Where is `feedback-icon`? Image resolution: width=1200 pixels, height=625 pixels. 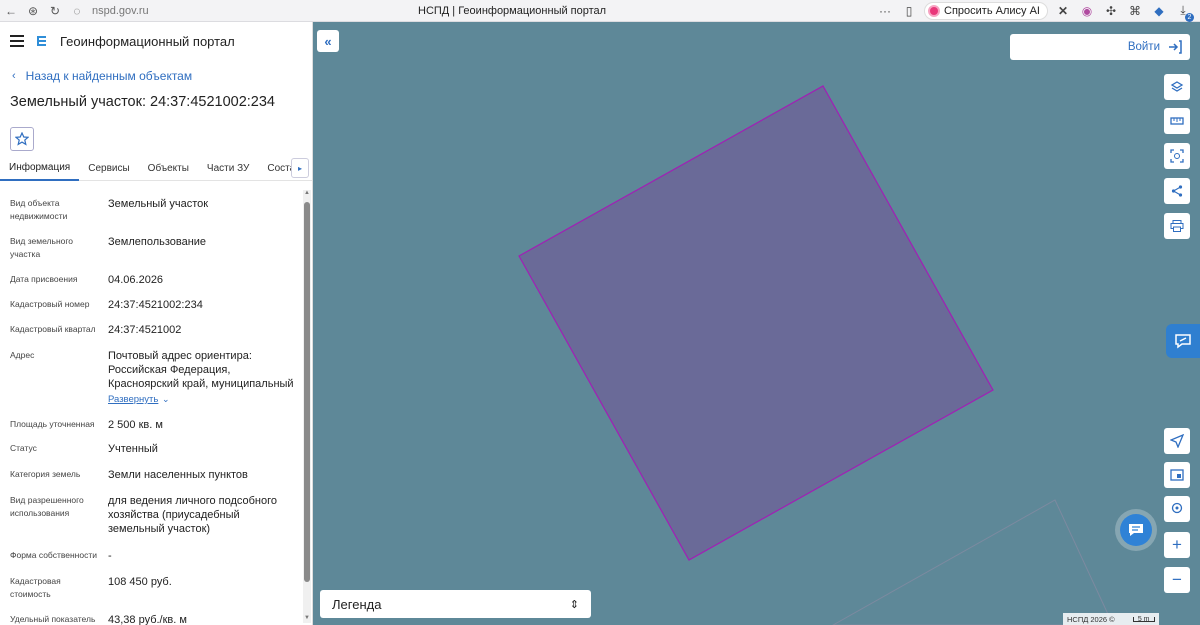 feedback-icon is located at coordinates (1183, 341).